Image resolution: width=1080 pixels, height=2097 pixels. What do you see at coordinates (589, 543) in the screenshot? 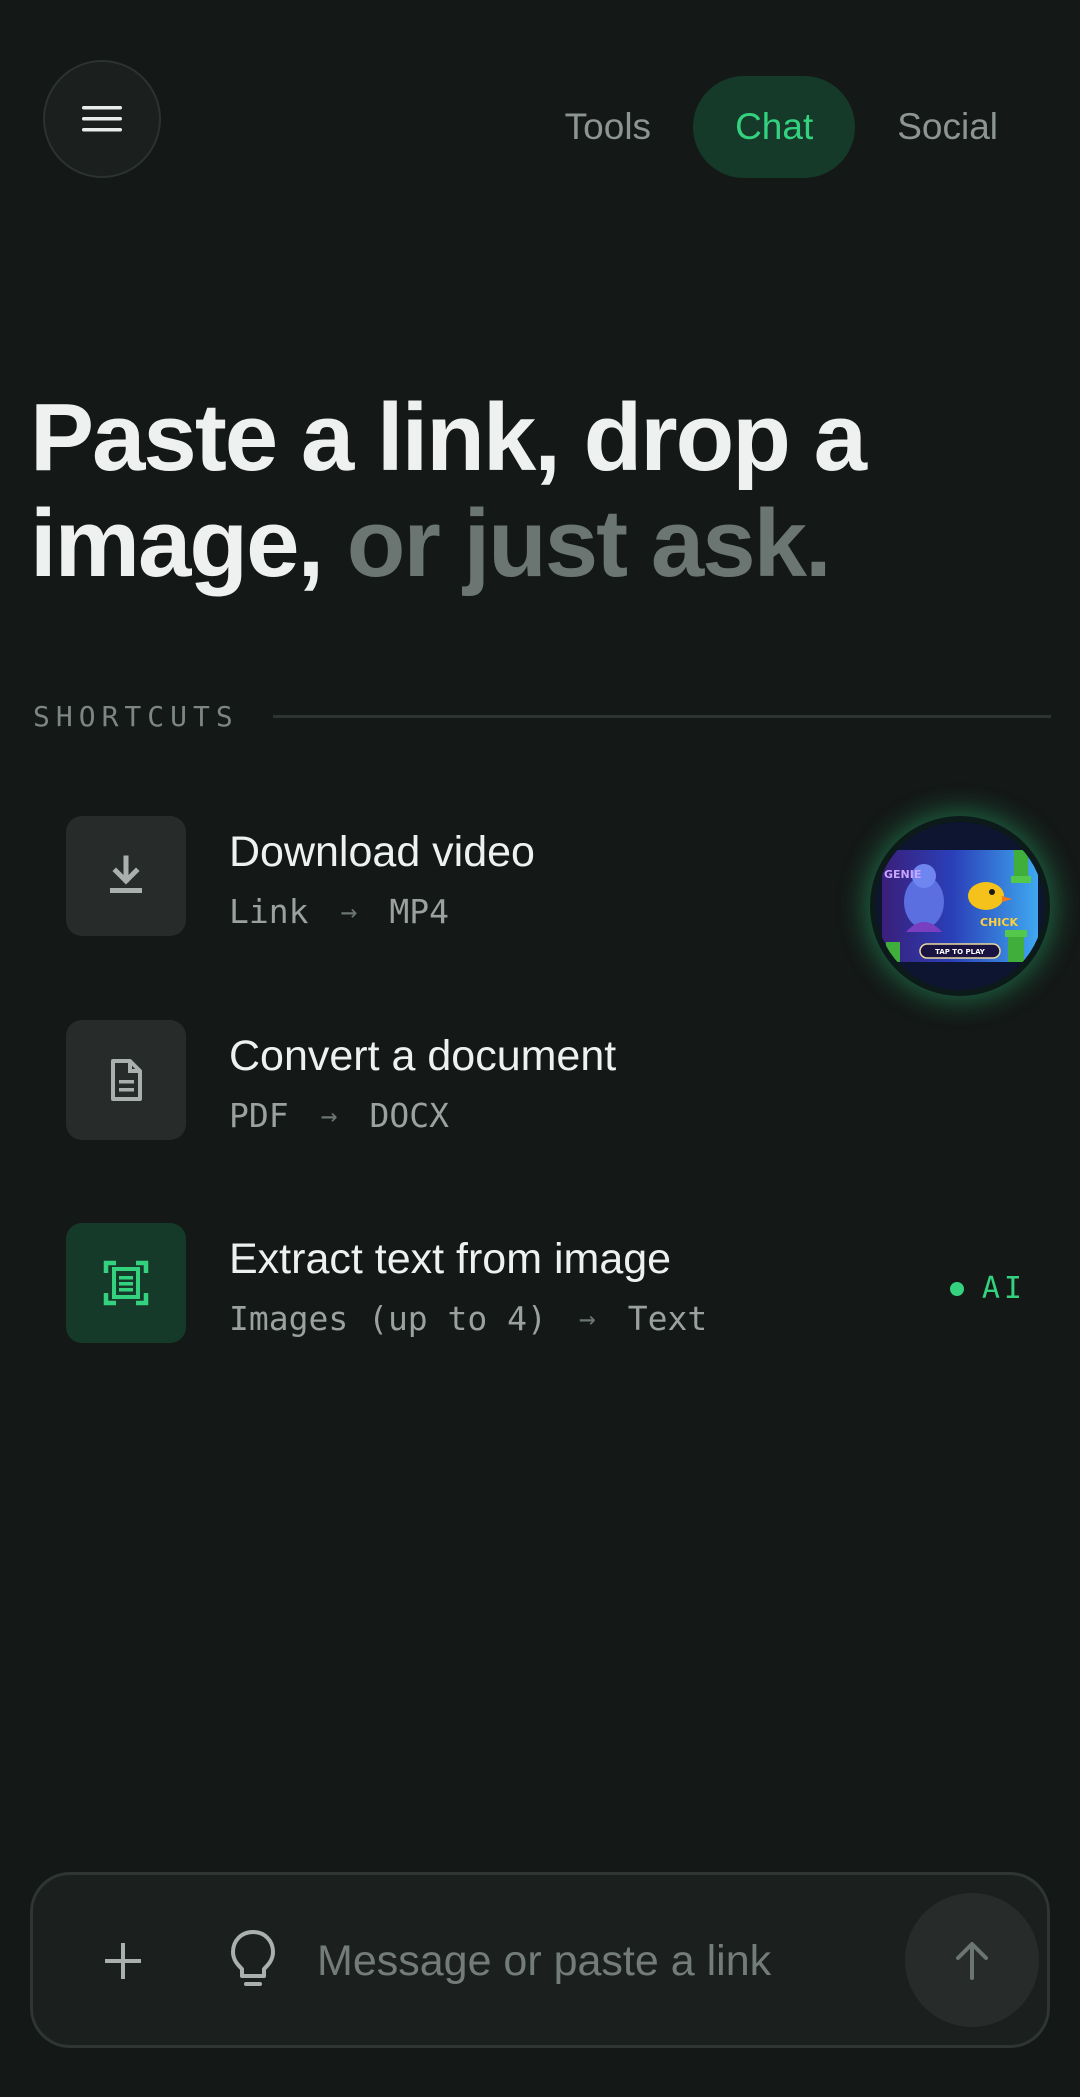
I see `hero-line-2-muted: or just ask.` at bounding box center [589, 543].